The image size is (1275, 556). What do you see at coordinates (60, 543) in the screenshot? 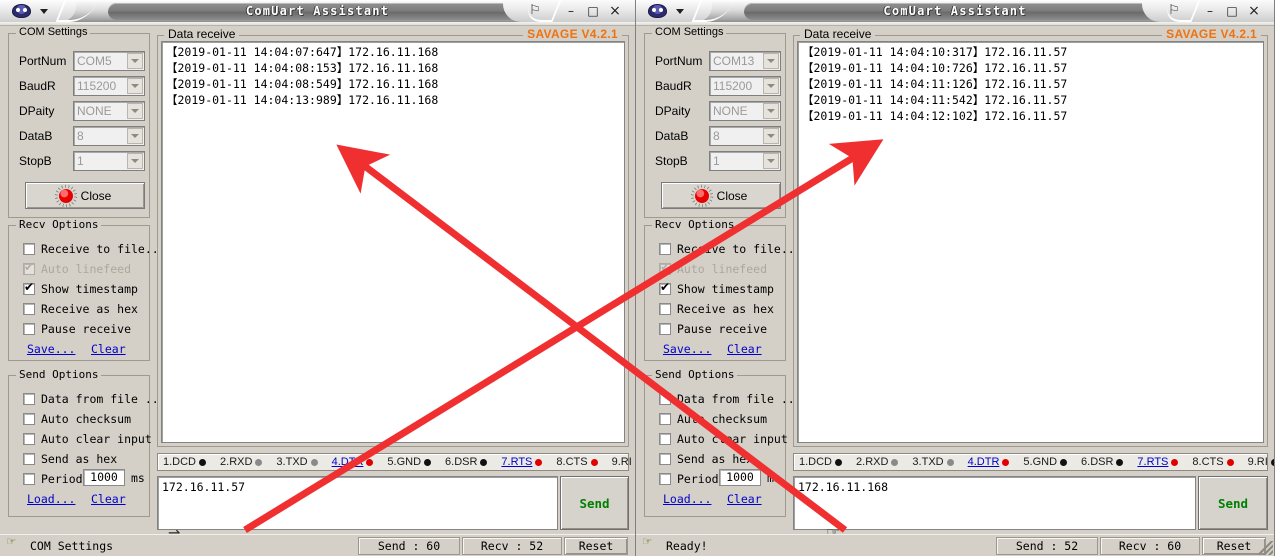
I see `status-left-group: COM Settings` at bounding box center [60, 543].